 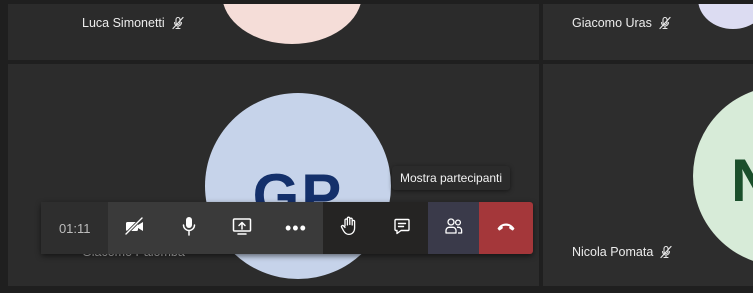 What do you see at coordinates (75, 228) in the screenshot?
I see `call-timer: 01:11` at bounding box center [75, 228].